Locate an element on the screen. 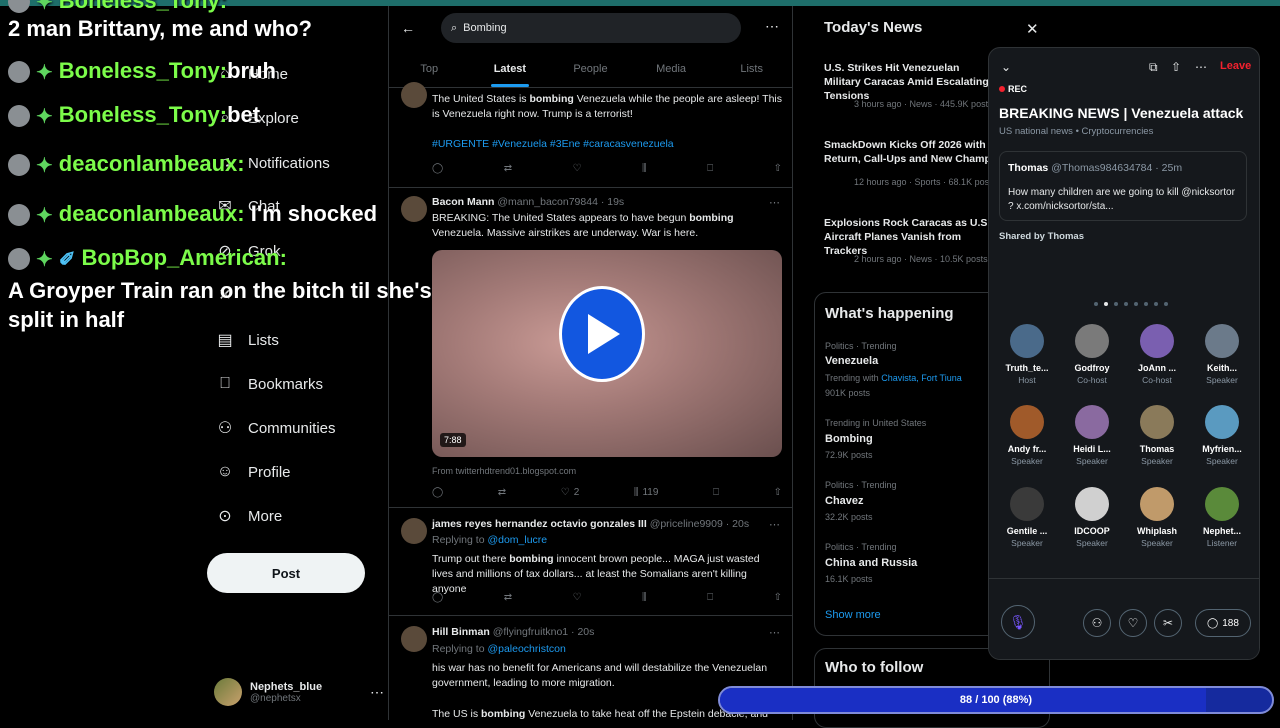  trend-posts: 901K posts is located at coordinates (848, 393).